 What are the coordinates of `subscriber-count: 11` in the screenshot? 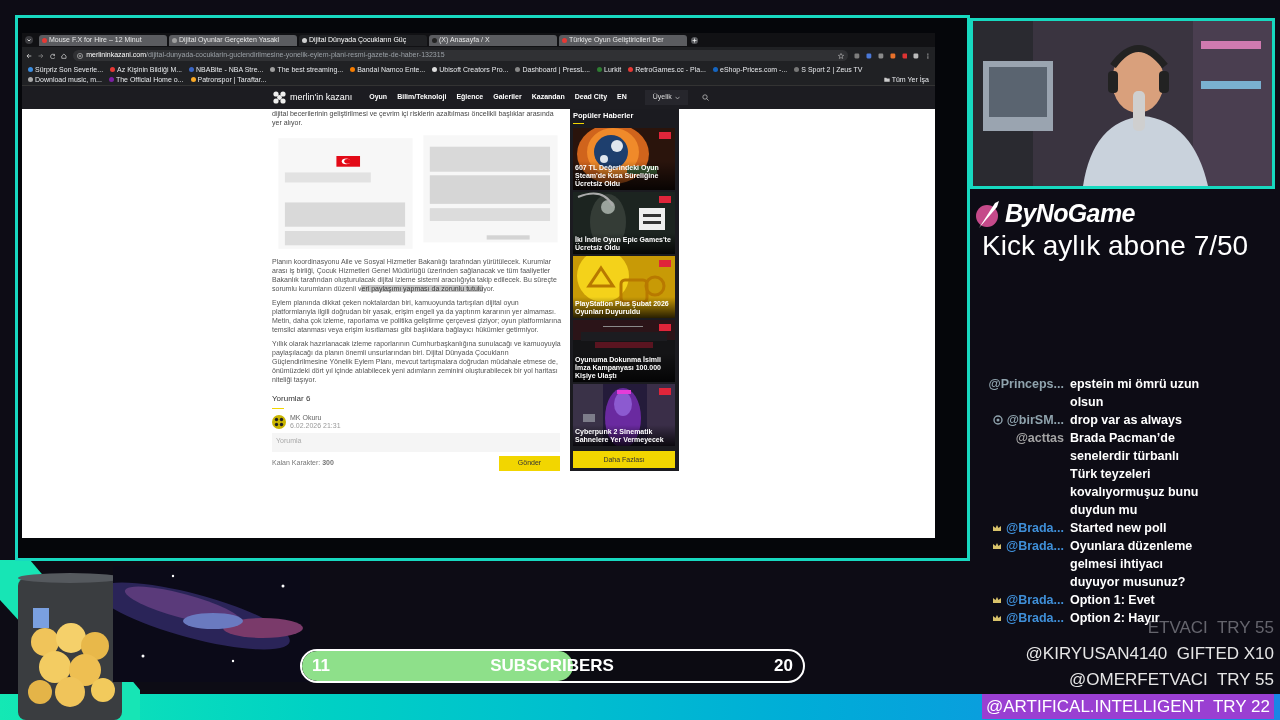 It's located at (321, 666).